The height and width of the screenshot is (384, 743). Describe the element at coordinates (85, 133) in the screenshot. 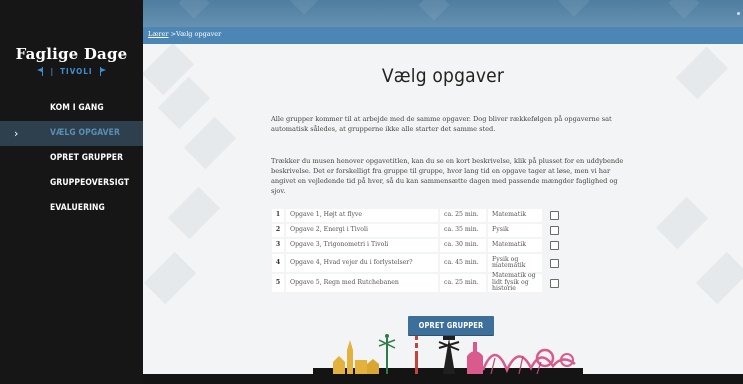

I see `sidebar-item-label: VÆLG OPGAVER` at that location.